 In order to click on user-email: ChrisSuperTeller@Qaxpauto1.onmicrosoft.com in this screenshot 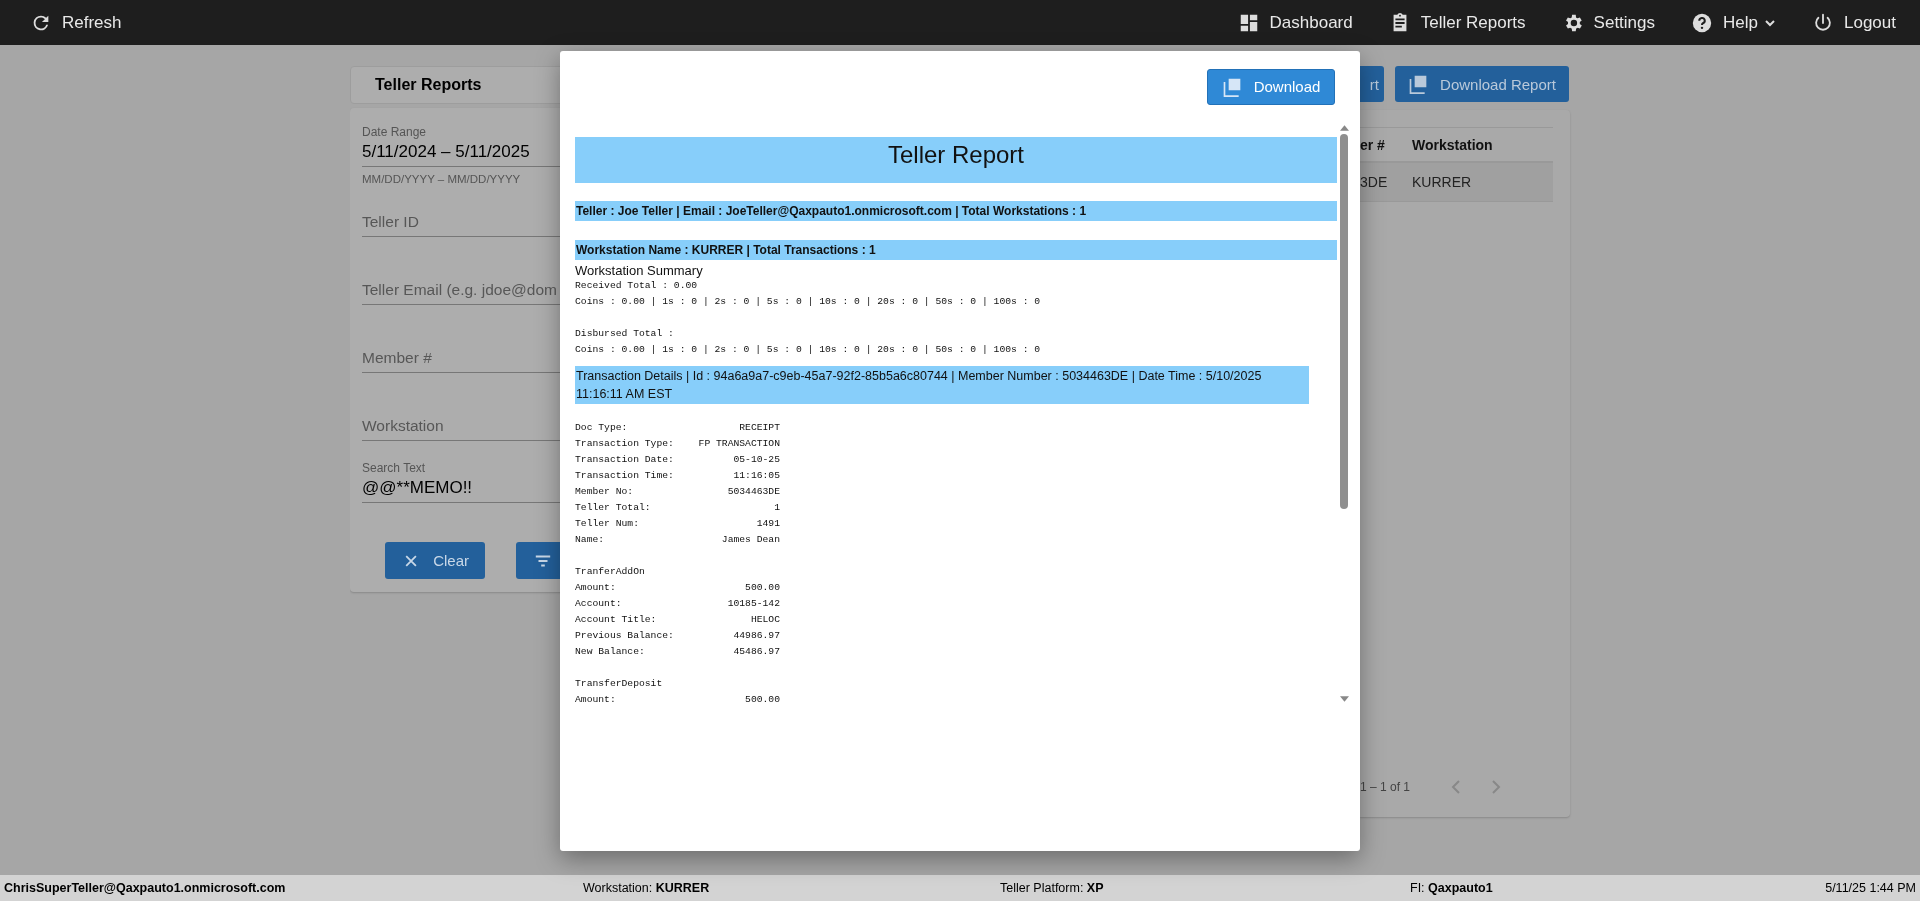, I will do `click(145, 888)`.